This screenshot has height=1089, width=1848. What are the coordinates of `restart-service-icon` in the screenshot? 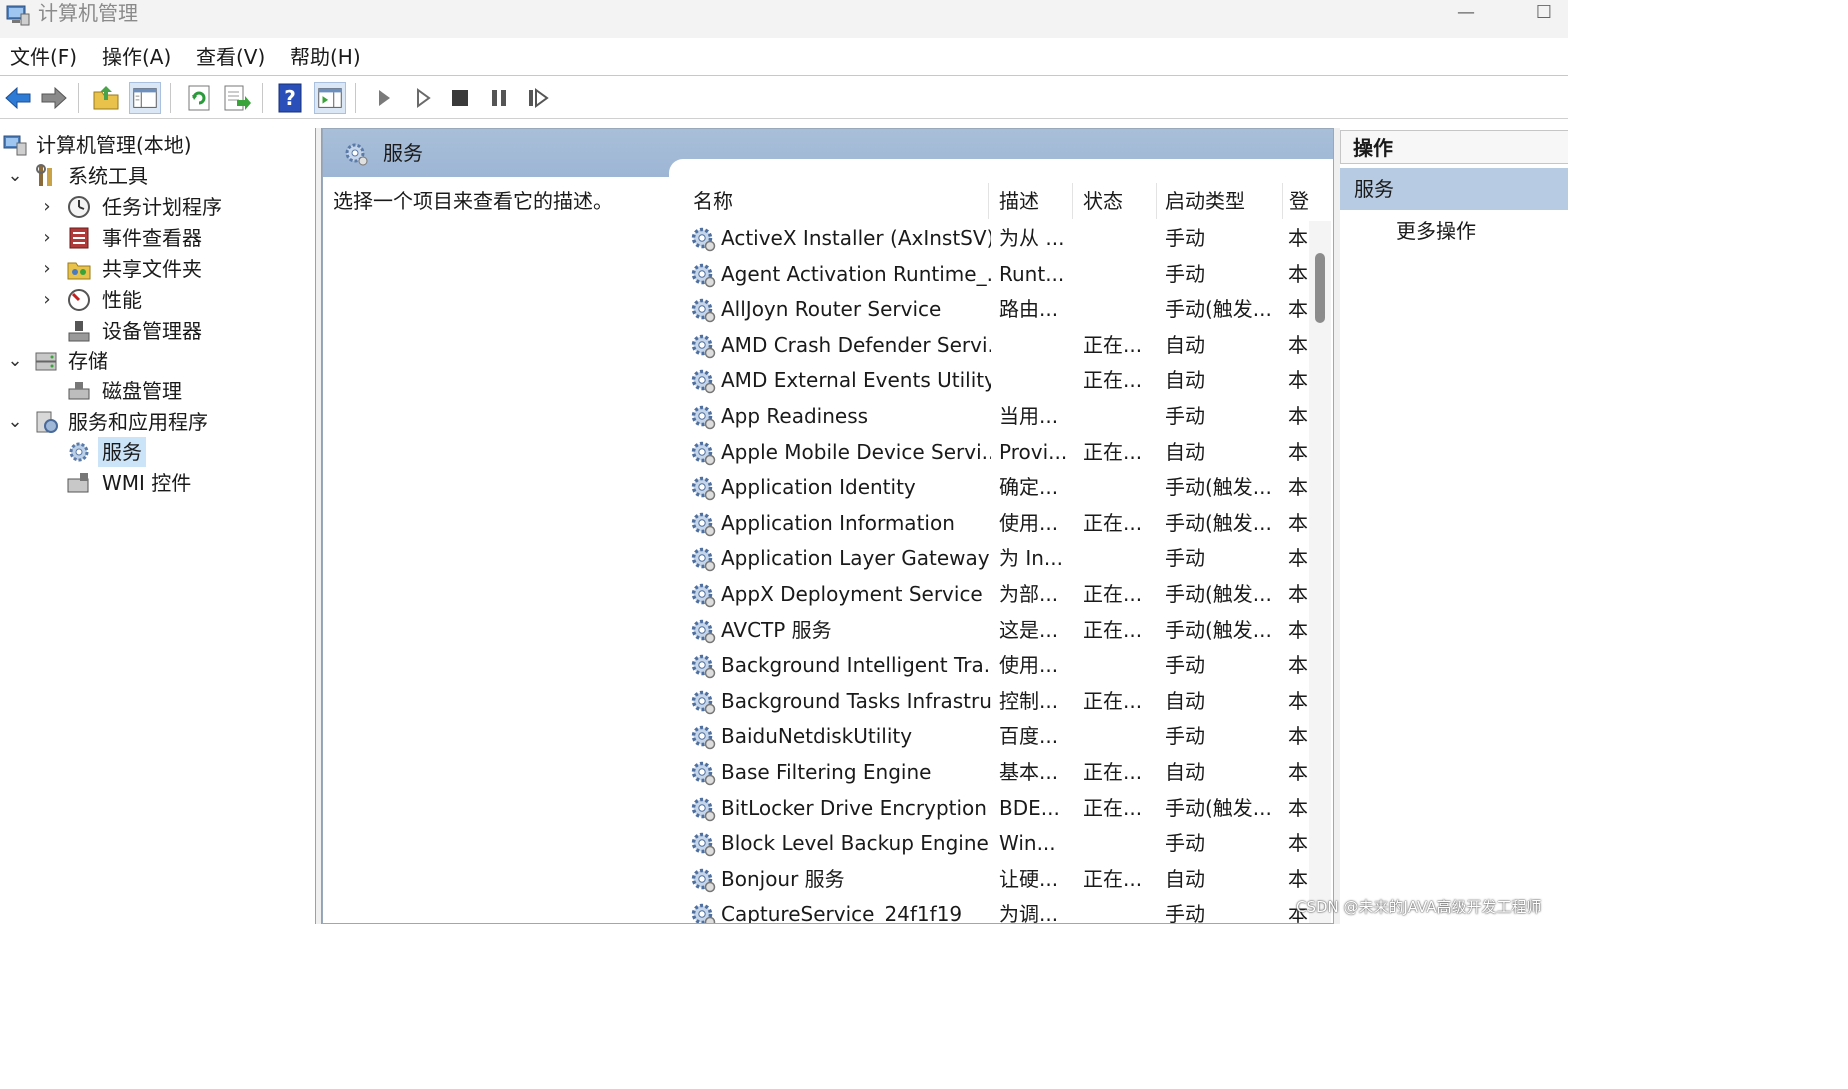 It's located at (538, 98).